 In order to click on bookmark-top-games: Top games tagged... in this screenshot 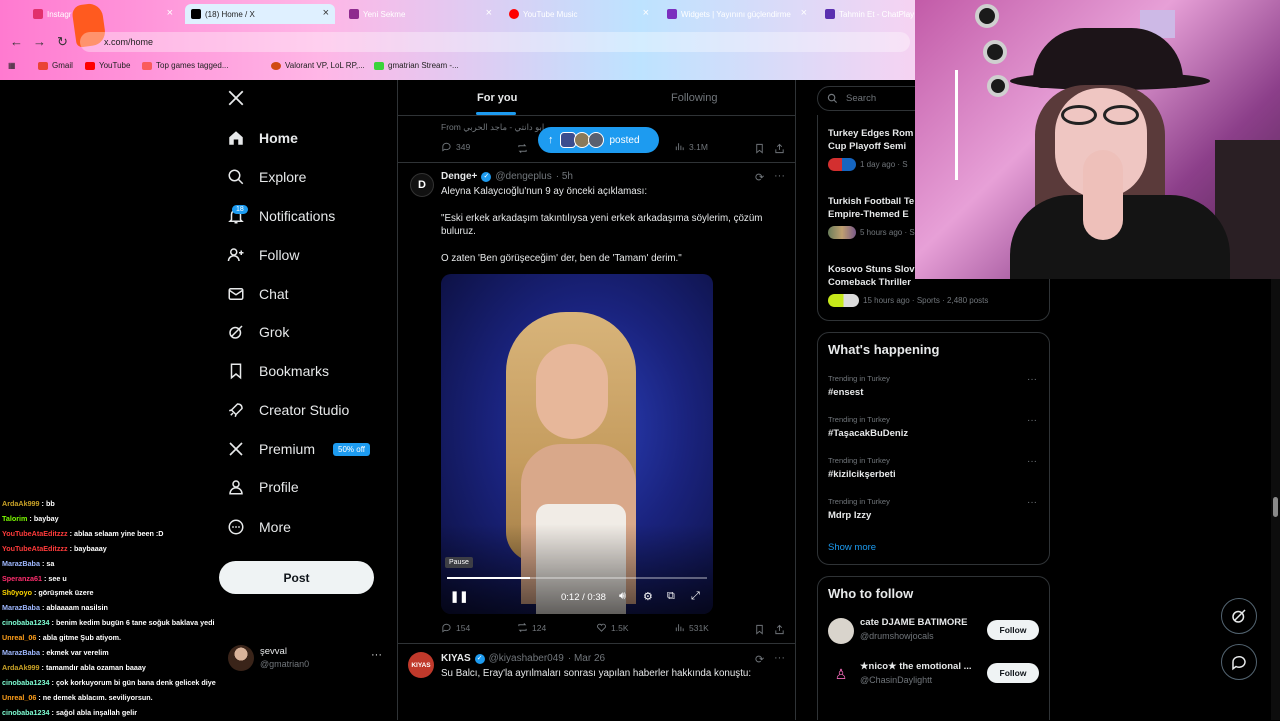, I will do `click(185, 65)`.